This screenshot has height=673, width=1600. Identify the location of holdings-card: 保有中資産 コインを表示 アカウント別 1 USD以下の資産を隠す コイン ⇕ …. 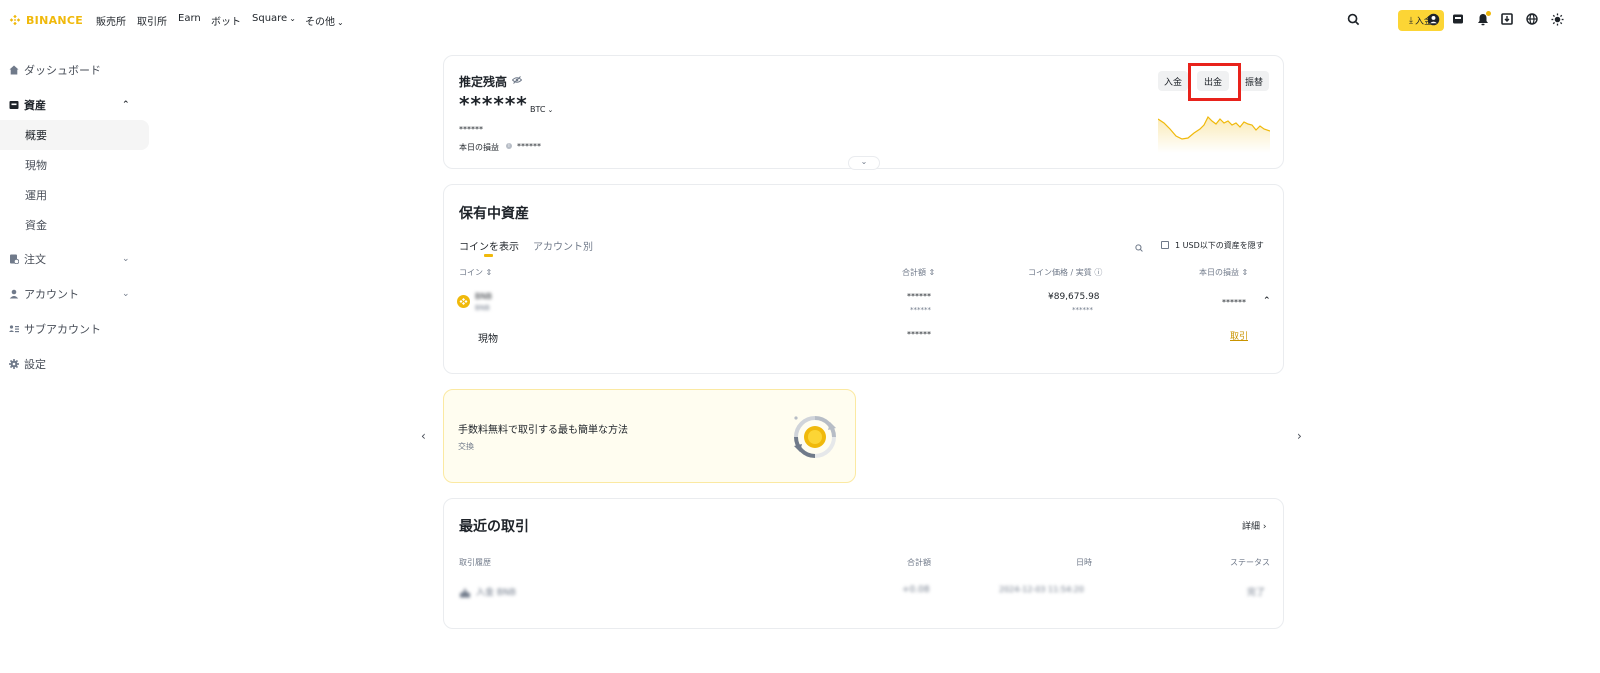
(863, 279).